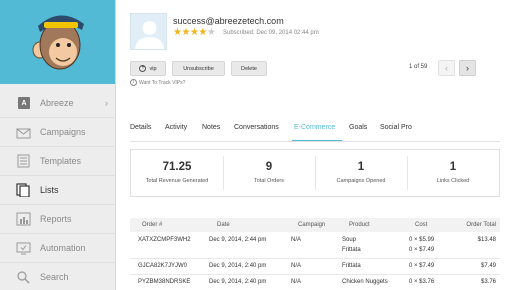 The width and height of the screenshot is (505, 290). Describe the element at coordinates (211, 127) in the screenshot. I see `tab-notes: Notes` at that location.